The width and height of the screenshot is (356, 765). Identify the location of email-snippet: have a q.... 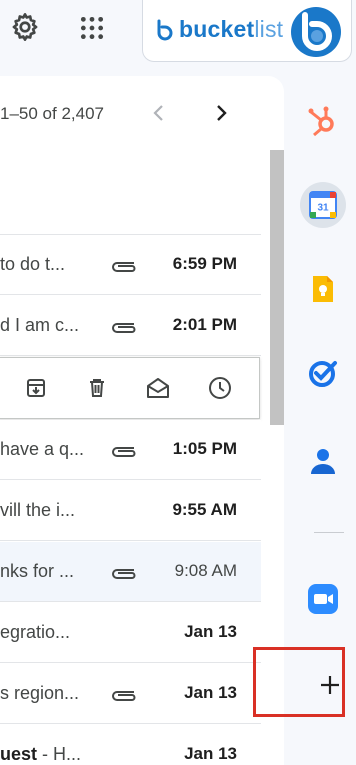
(42, 449).